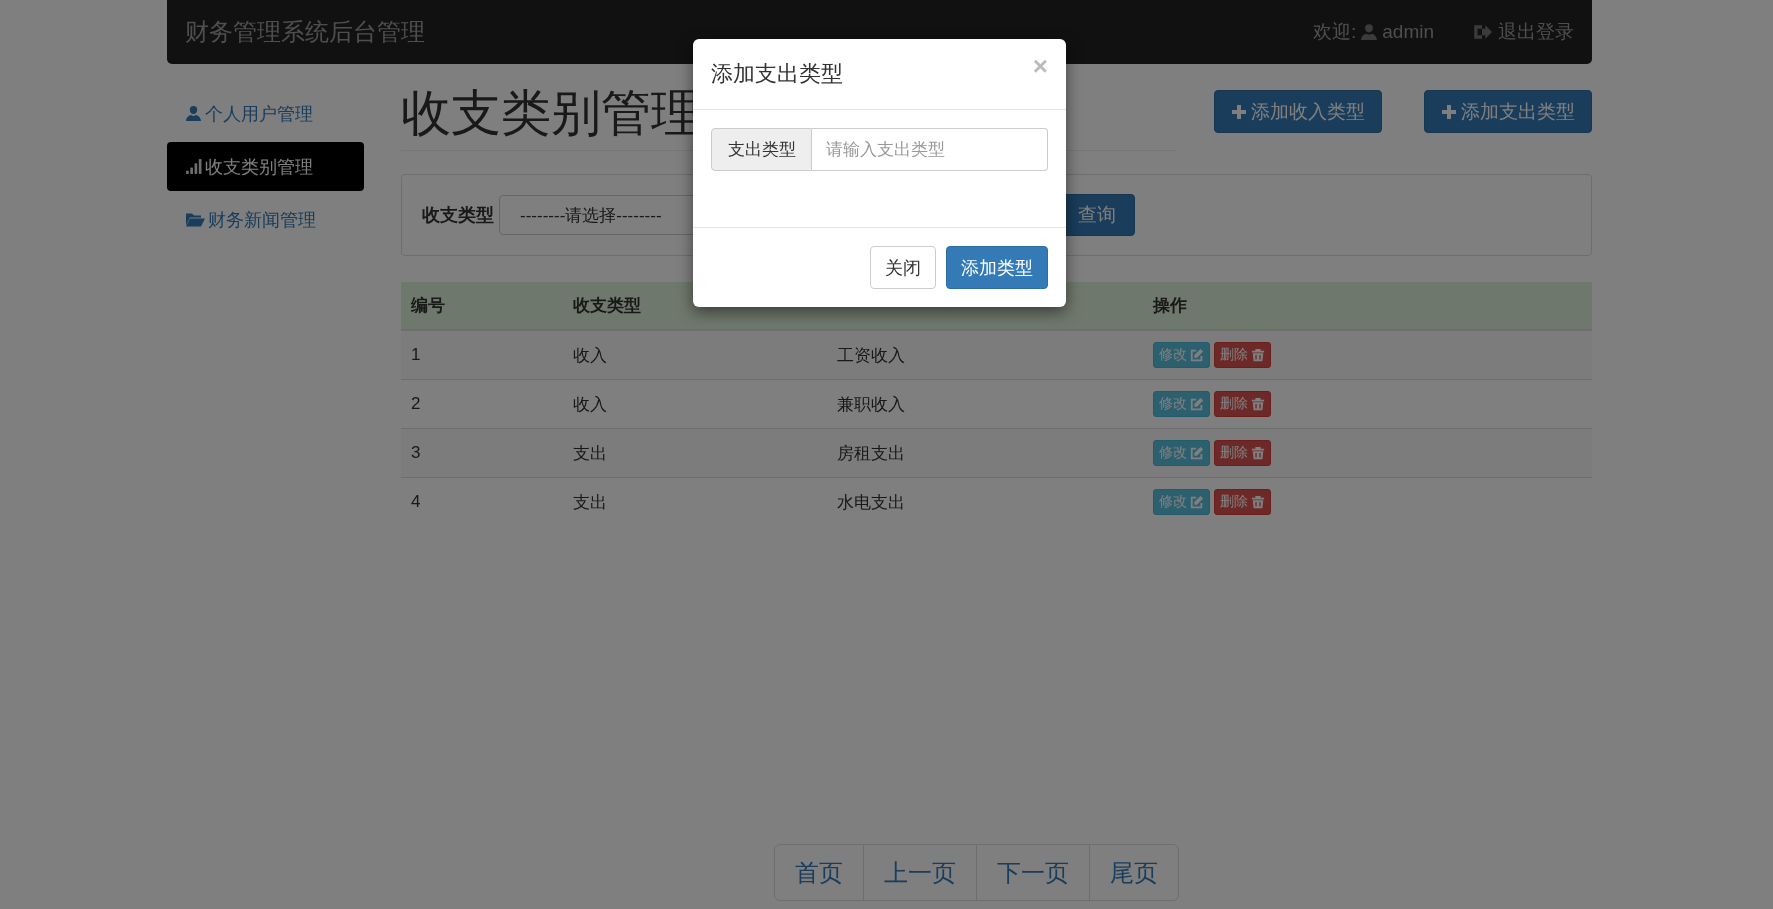  Describe the element at coordinates (193, 166) in the screenshot. I see `signal-bars-icon` at that location.